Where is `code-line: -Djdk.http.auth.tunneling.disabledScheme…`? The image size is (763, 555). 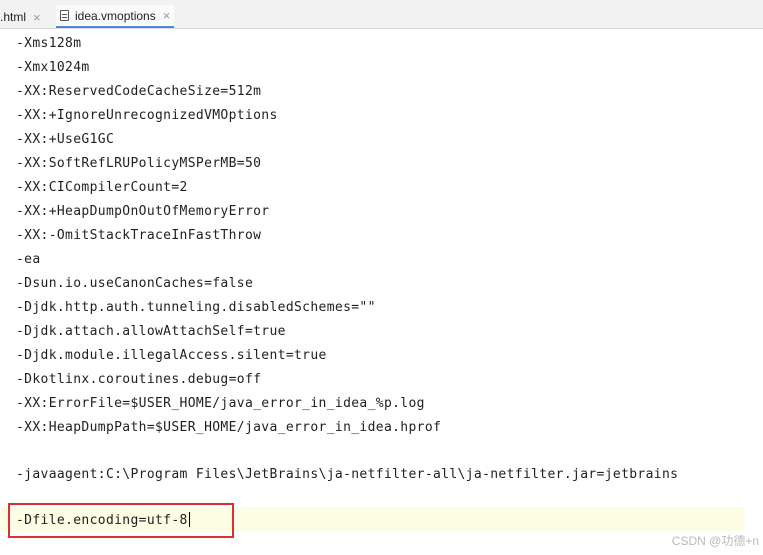
code-line: -Djdk.http.auth.tunneling.disabledScheme… is located at coordinates (196, 308).